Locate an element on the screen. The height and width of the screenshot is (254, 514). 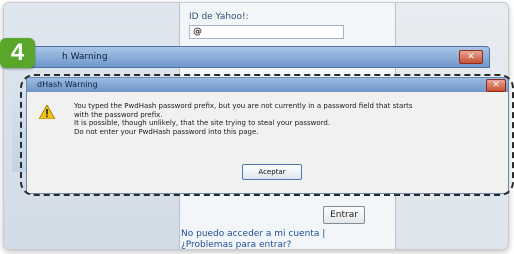
outer-window-title: h Warning is located at coordinates (85, 57).